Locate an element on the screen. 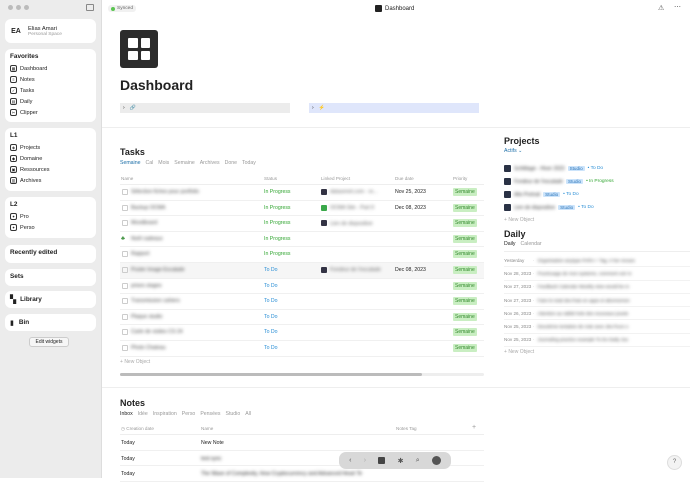 This screenshot has width=690, height=482. task-name: Rapport is located at coordinates (140, 254).